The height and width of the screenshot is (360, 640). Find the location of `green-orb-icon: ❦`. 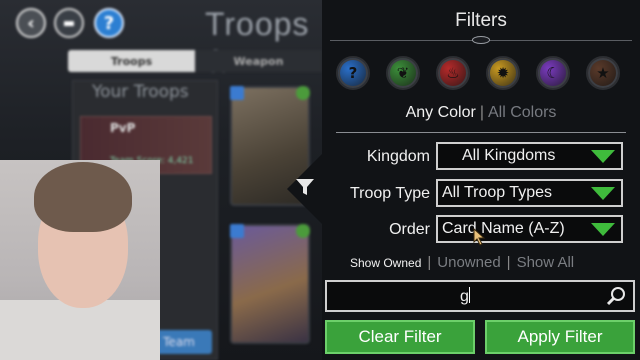

green-orb-icon: ❦ is located at coordinates (403, 73).